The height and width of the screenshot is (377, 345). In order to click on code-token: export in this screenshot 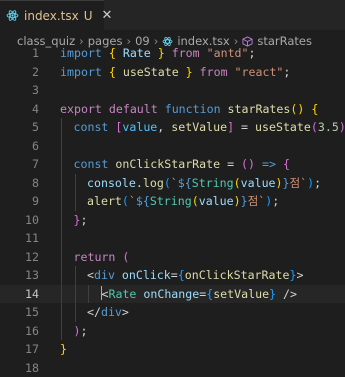, I will do `click(84, 109)`.